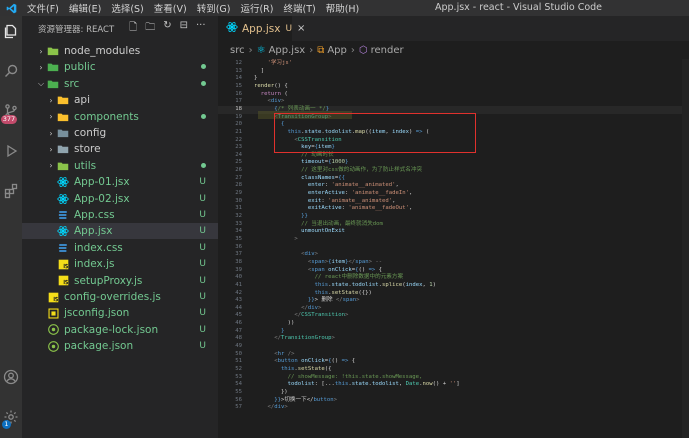 Image resolution: width=689 pixels, height=438 pixels. What do you see at coordinates (120, 313) in the screenshot?
I see `tree-item: jsconfig.json U` at bounding box center [120, 313].